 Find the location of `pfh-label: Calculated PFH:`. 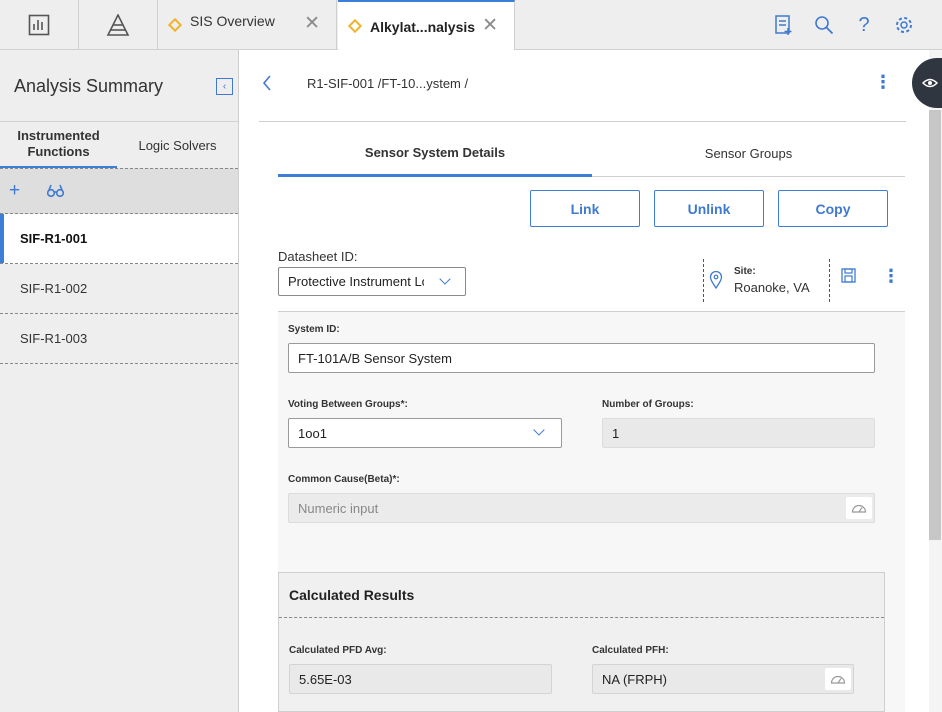

pfh-label: Calculated PFH: is located at coordinates (630, 650).